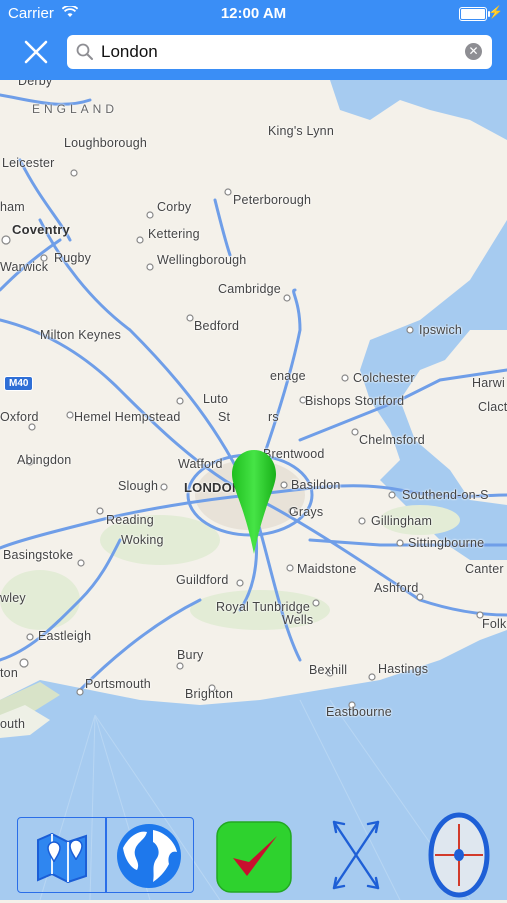 This screenshot has height=903, width=507. Describe the element at coordinates (316, 485) in the screenshot. I see `place-label: Basildon` at that location.